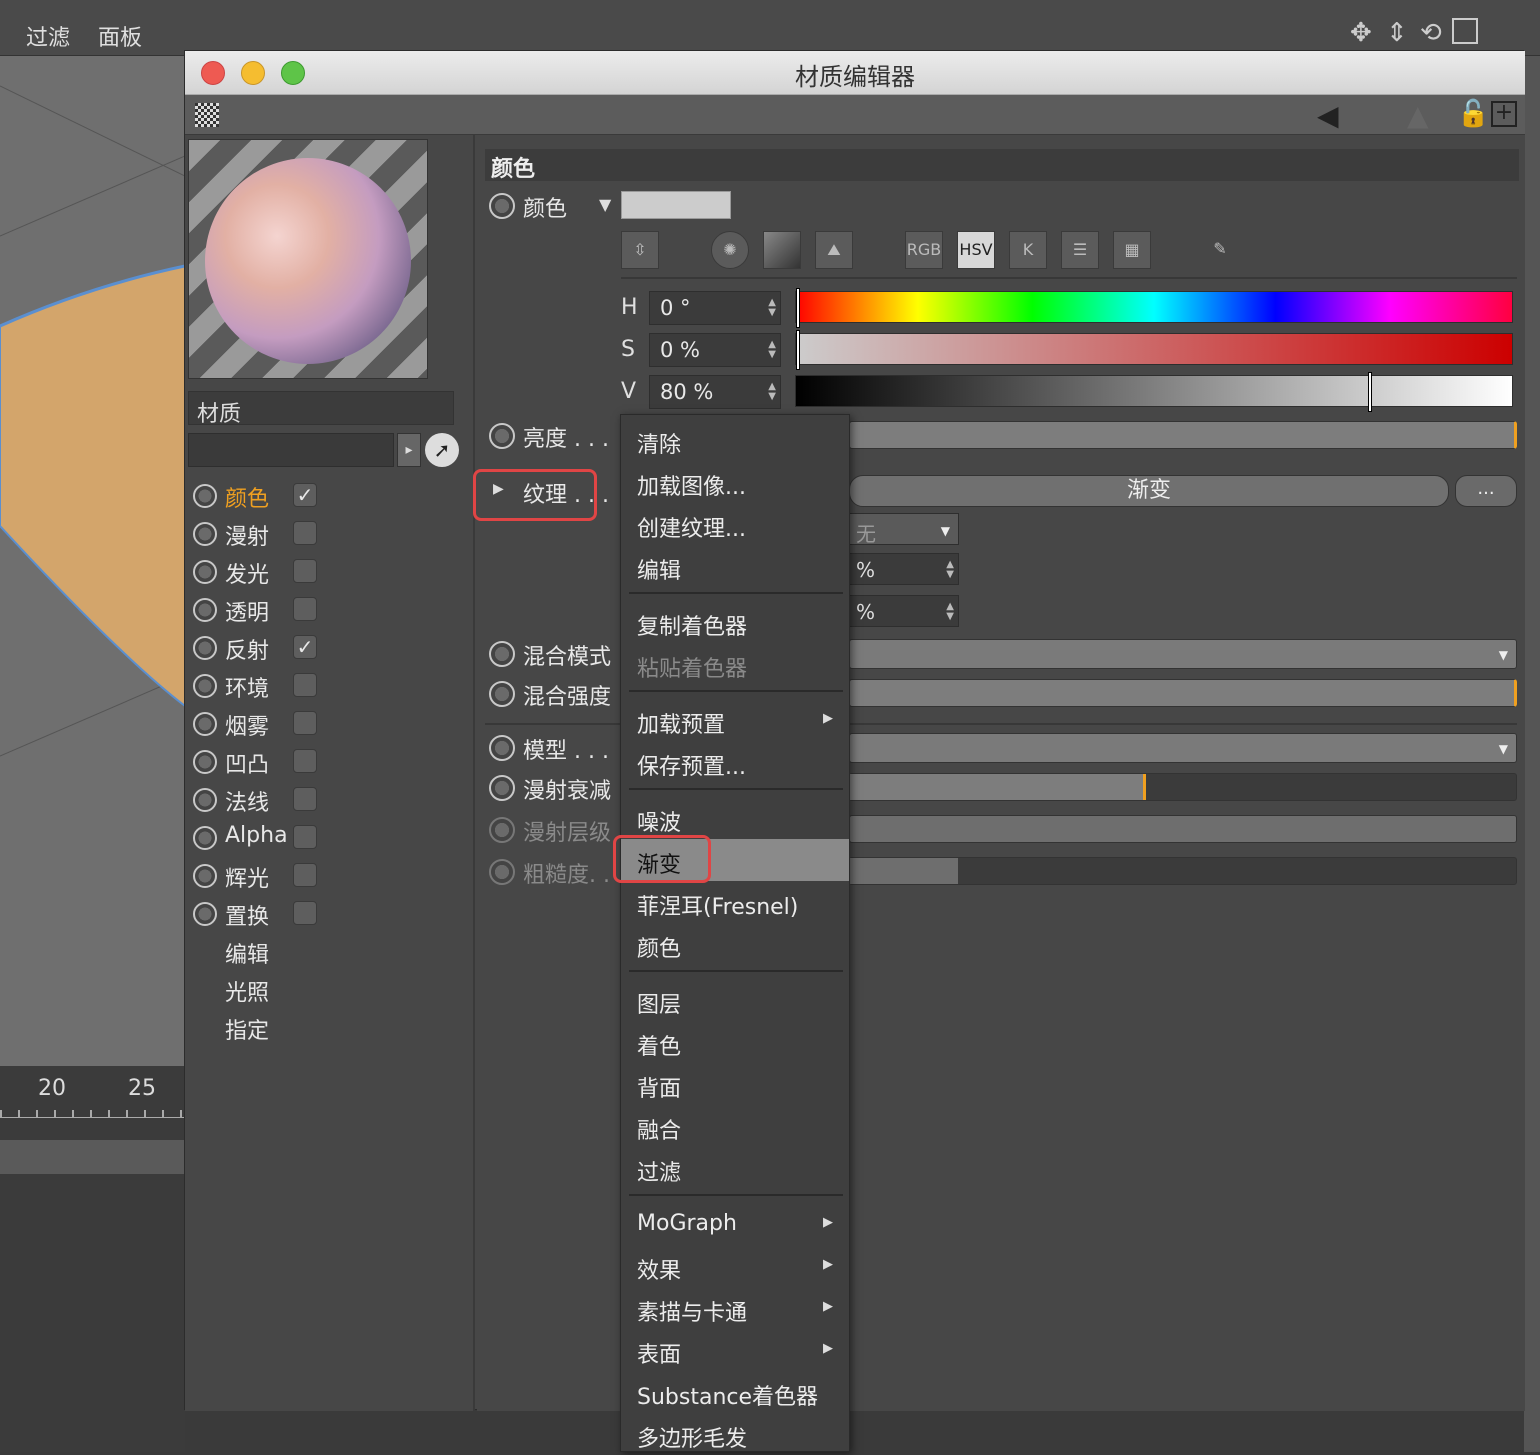 The image size is (1540, 1455). What do you see at coordinates (330, 610) in the screenshot?
I see `channel-item: 透明` at bounding box center [330, 610].